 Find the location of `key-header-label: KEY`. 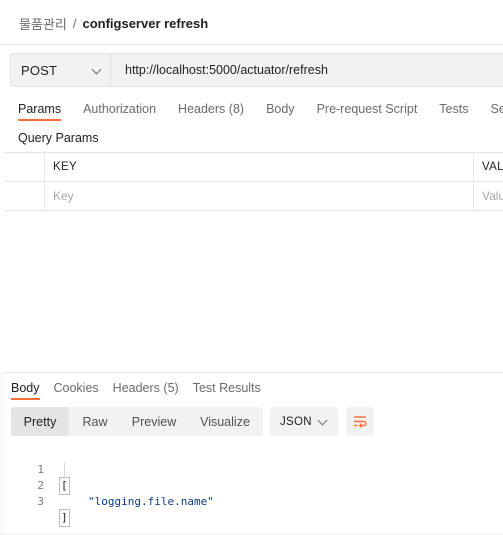

key-header-label: KEY is located at coordinates (65, 167).